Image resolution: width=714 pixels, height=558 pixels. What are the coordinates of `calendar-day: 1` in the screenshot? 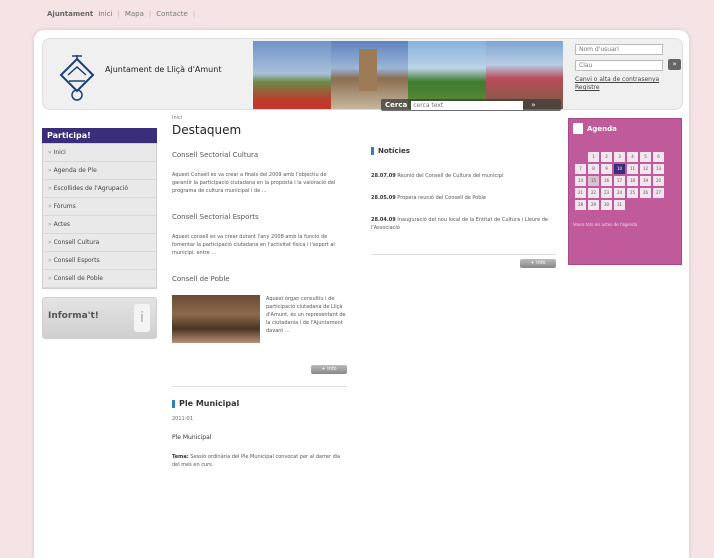 It's located at (593, 157).